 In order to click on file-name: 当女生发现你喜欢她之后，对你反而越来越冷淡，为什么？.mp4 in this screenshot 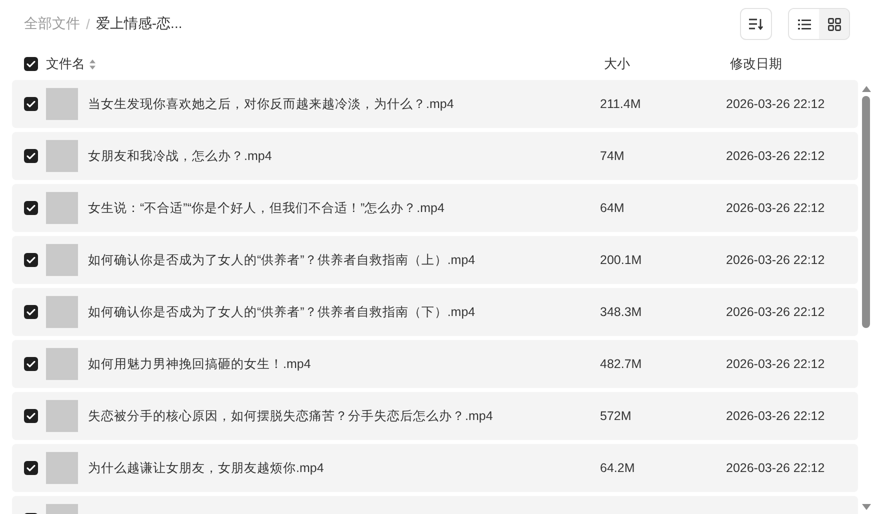, I will do `click(271, 104)`.